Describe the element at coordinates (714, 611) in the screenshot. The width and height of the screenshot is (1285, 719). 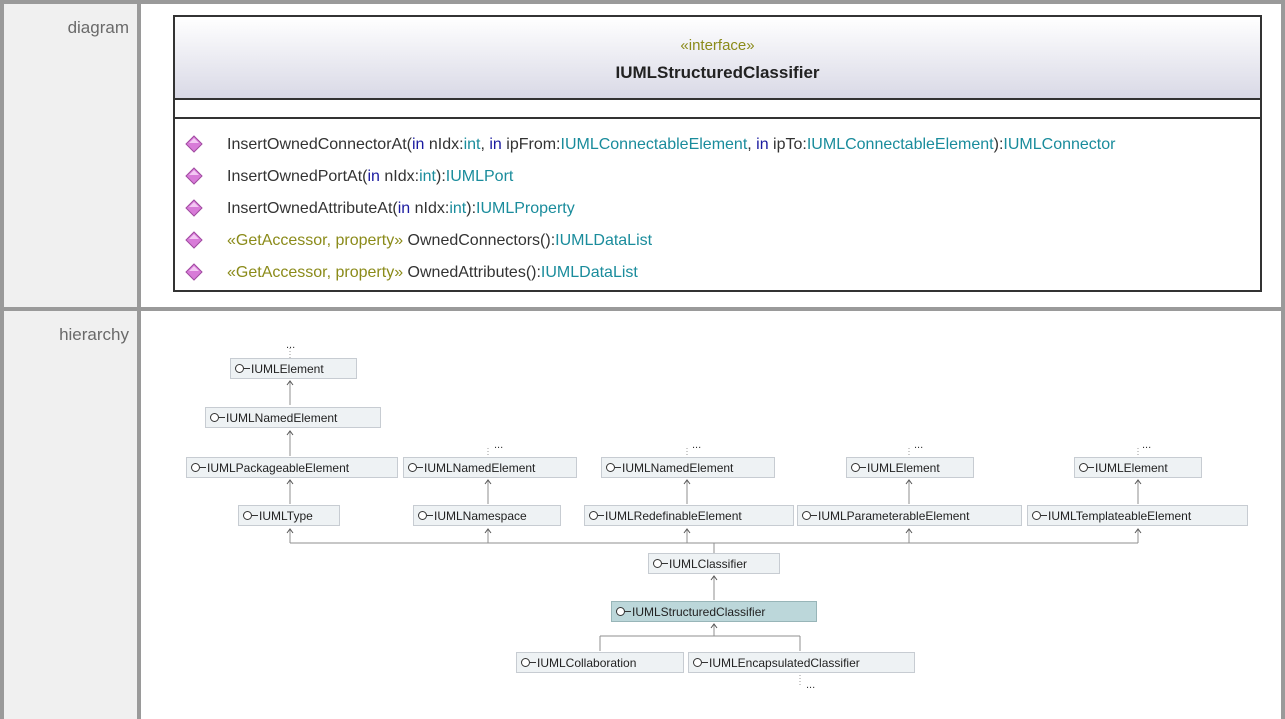
I see `hierarchy-node-current: IUMLStructuredClassifier` at that location.